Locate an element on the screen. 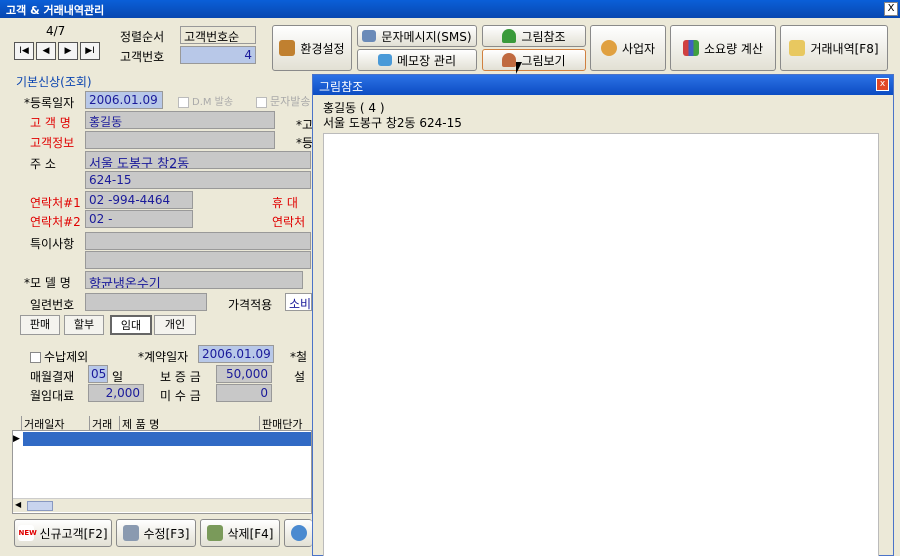 This screenshot has height=556, width=900. delete-button: 삭제[F4] is located at coordinates (240, 533).